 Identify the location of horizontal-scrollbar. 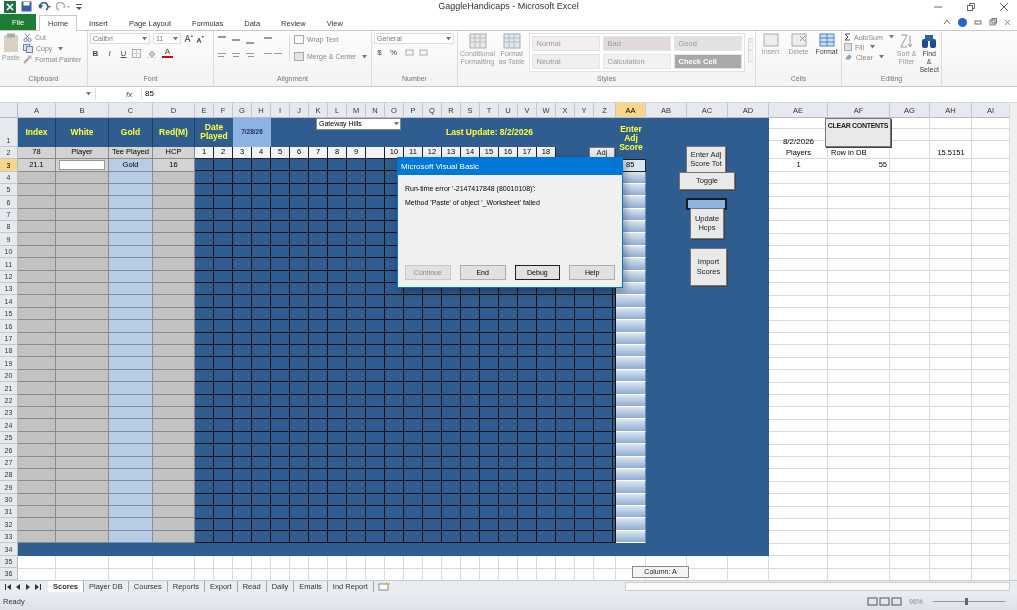
(817, 587).